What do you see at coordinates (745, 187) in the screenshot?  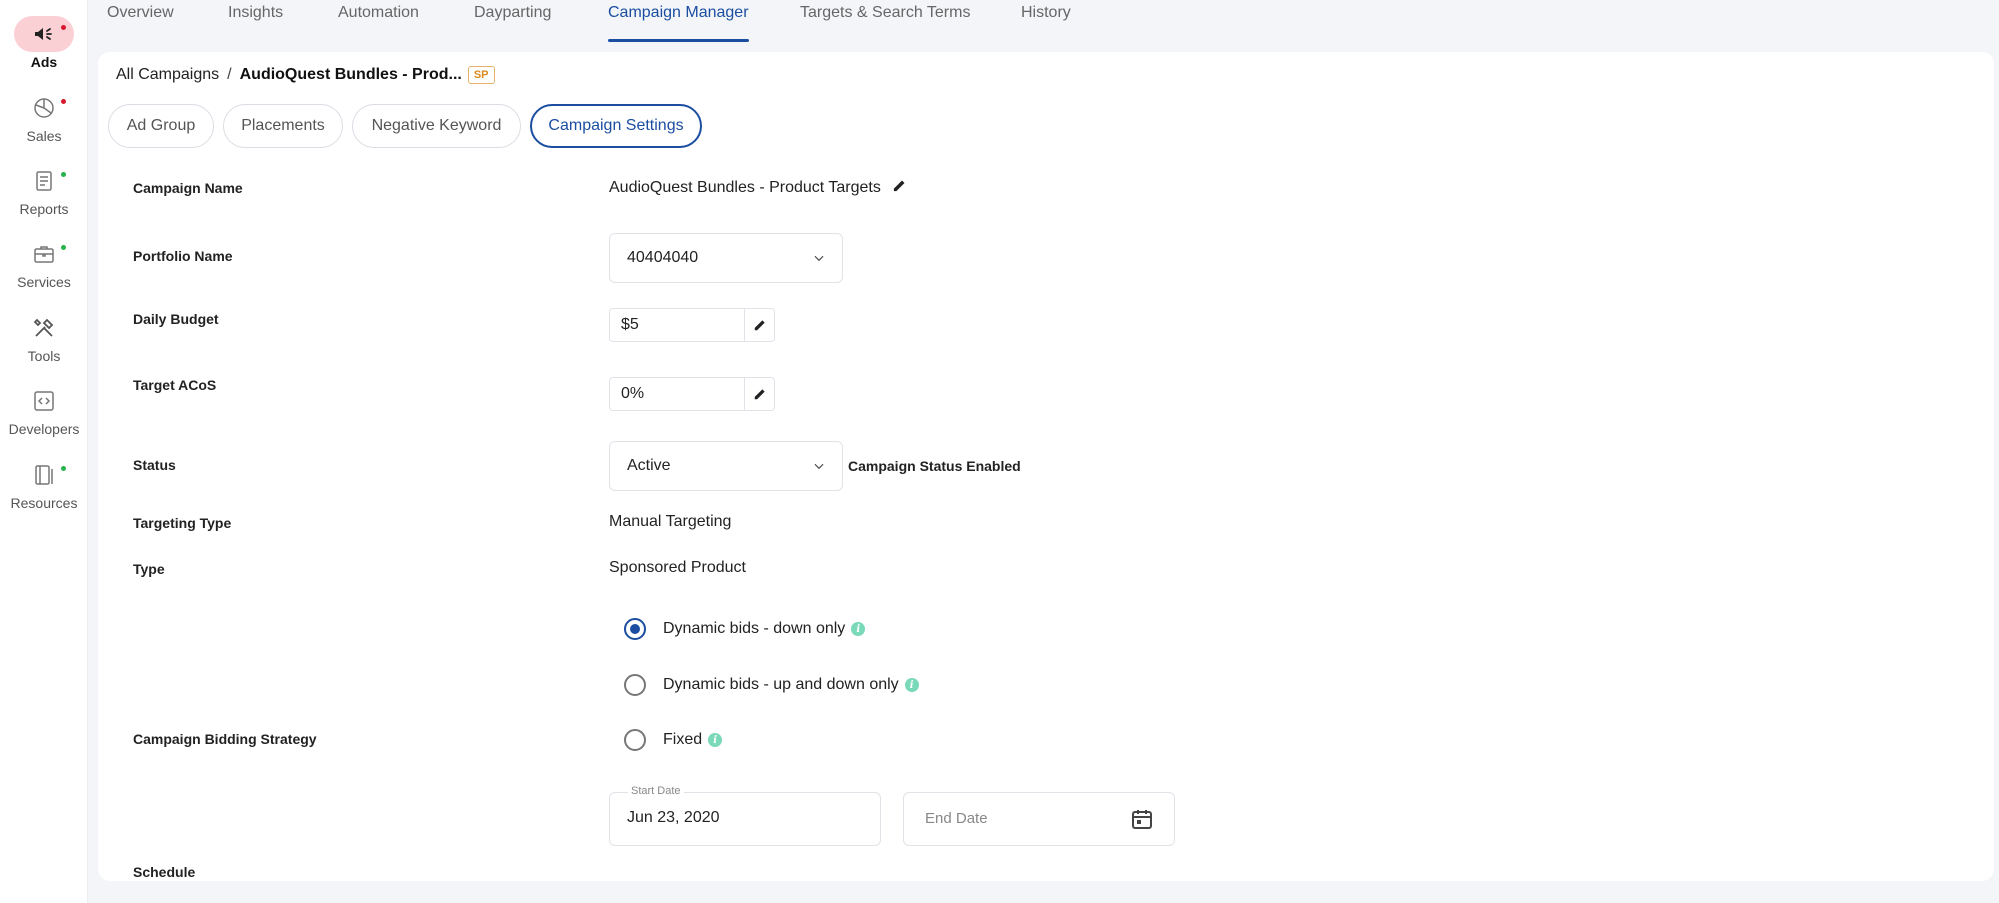 I see `campaign-name-value: AudioQuest Bundles - Product Targets` at bounding box center [745, 187].